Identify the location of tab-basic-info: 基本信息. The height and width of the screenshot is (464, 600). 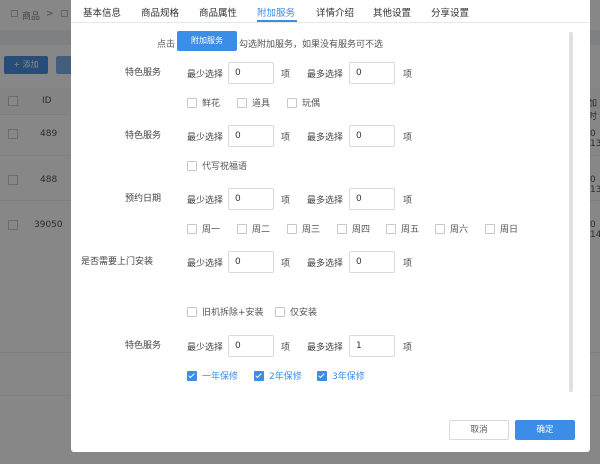
(102, 12).